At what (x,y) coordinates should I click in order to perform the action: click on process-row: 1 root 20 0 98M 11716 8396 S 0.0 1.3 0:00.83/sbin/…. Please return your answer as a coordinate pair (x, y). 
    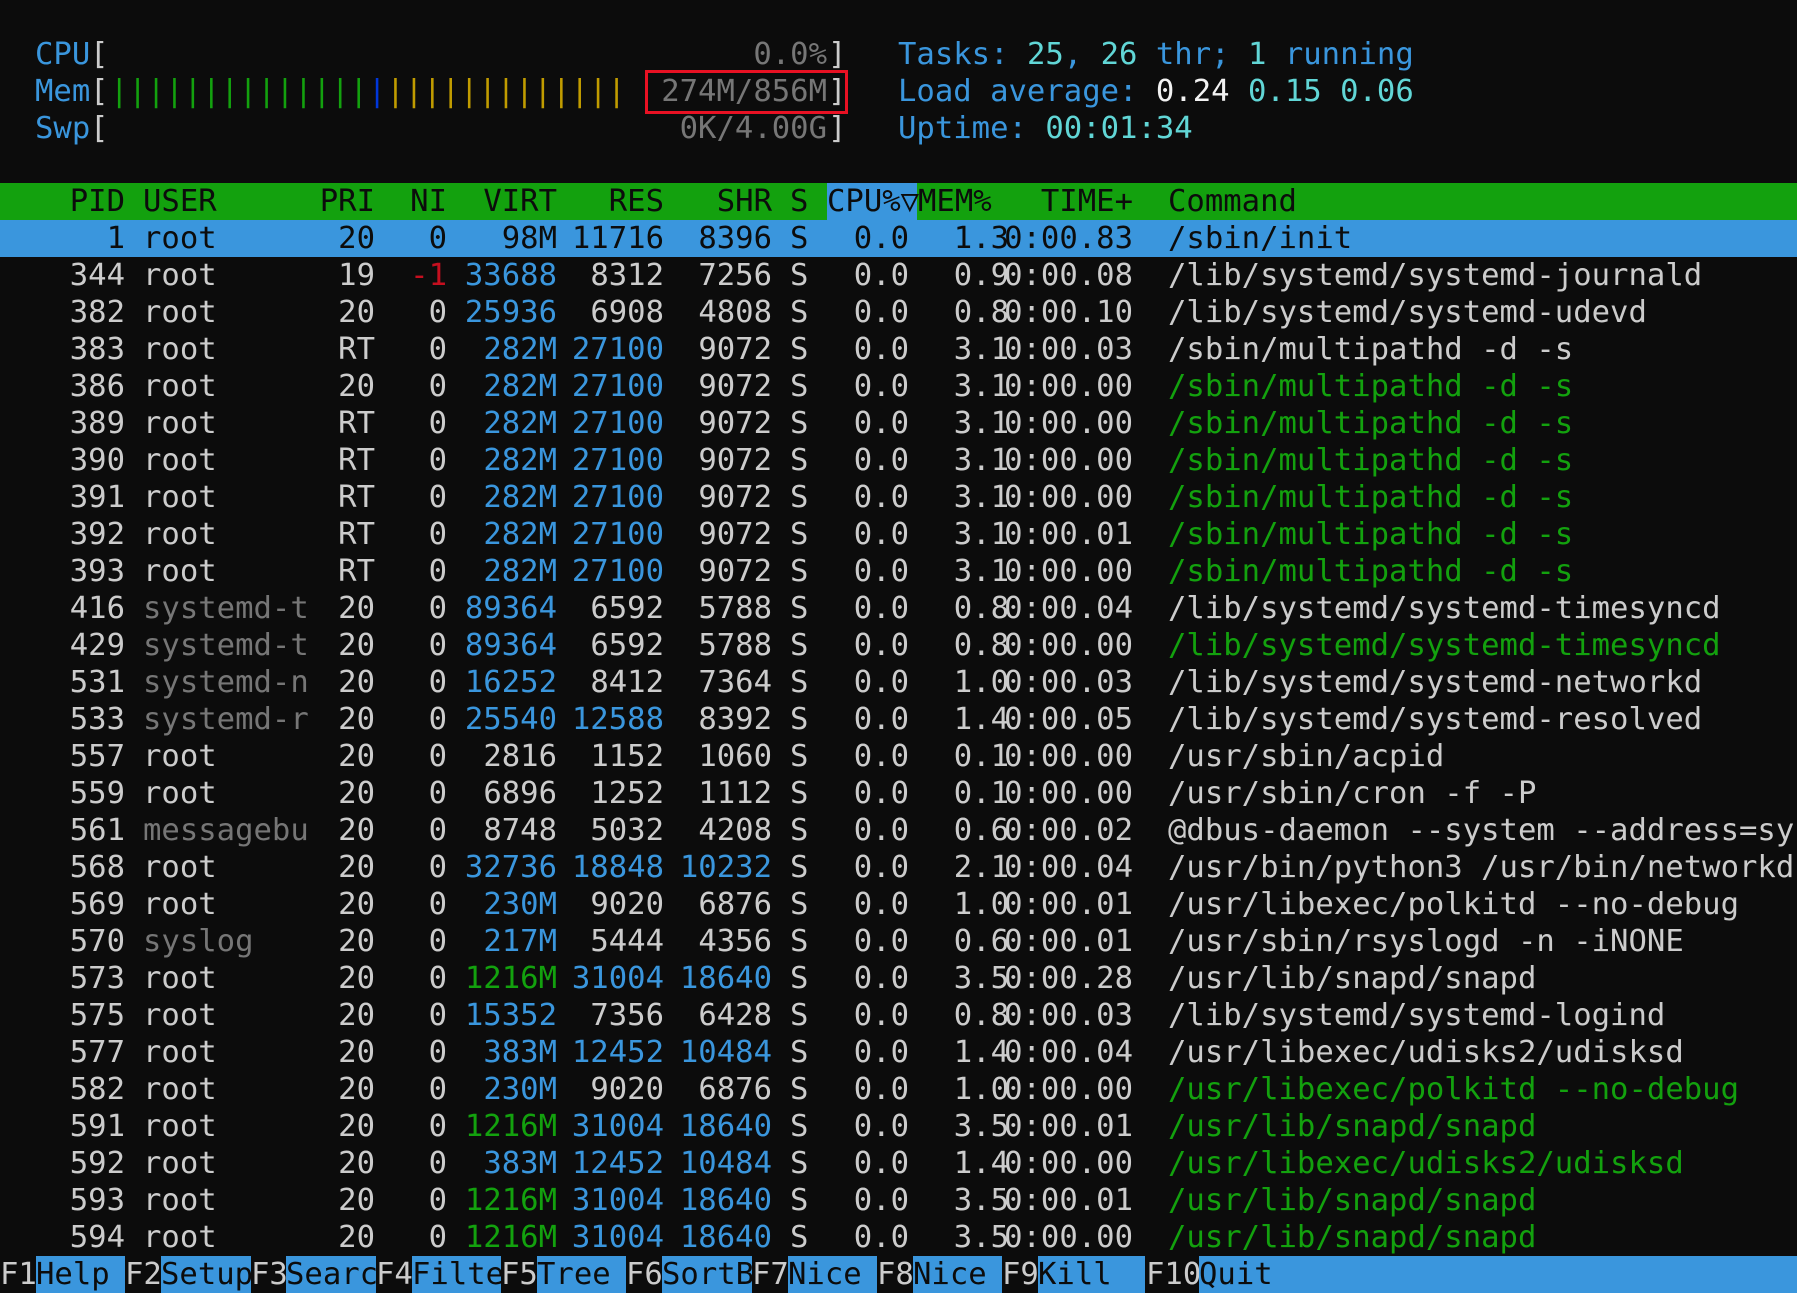
    Looking at the image, I should click on (898, 238).